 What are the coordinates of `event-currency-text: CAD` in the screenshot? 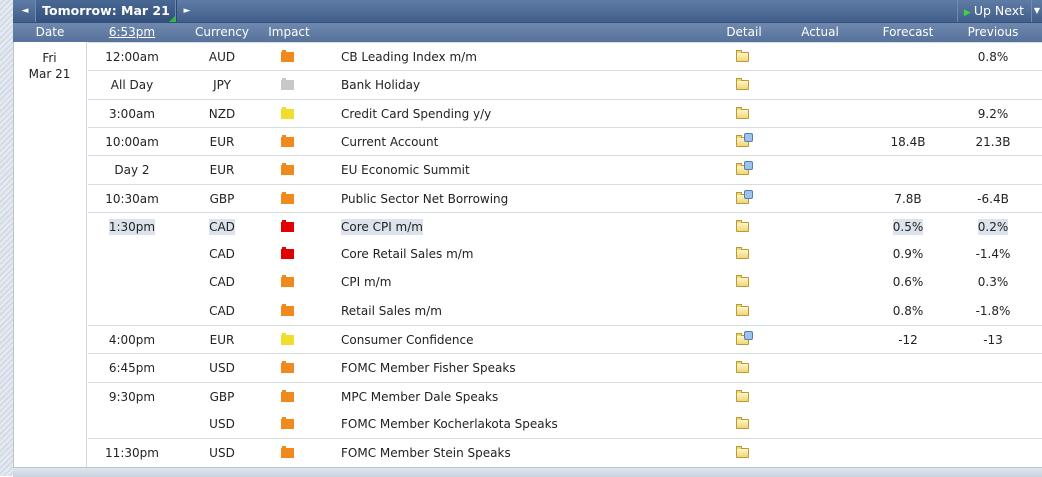 It's located at (222, 282).